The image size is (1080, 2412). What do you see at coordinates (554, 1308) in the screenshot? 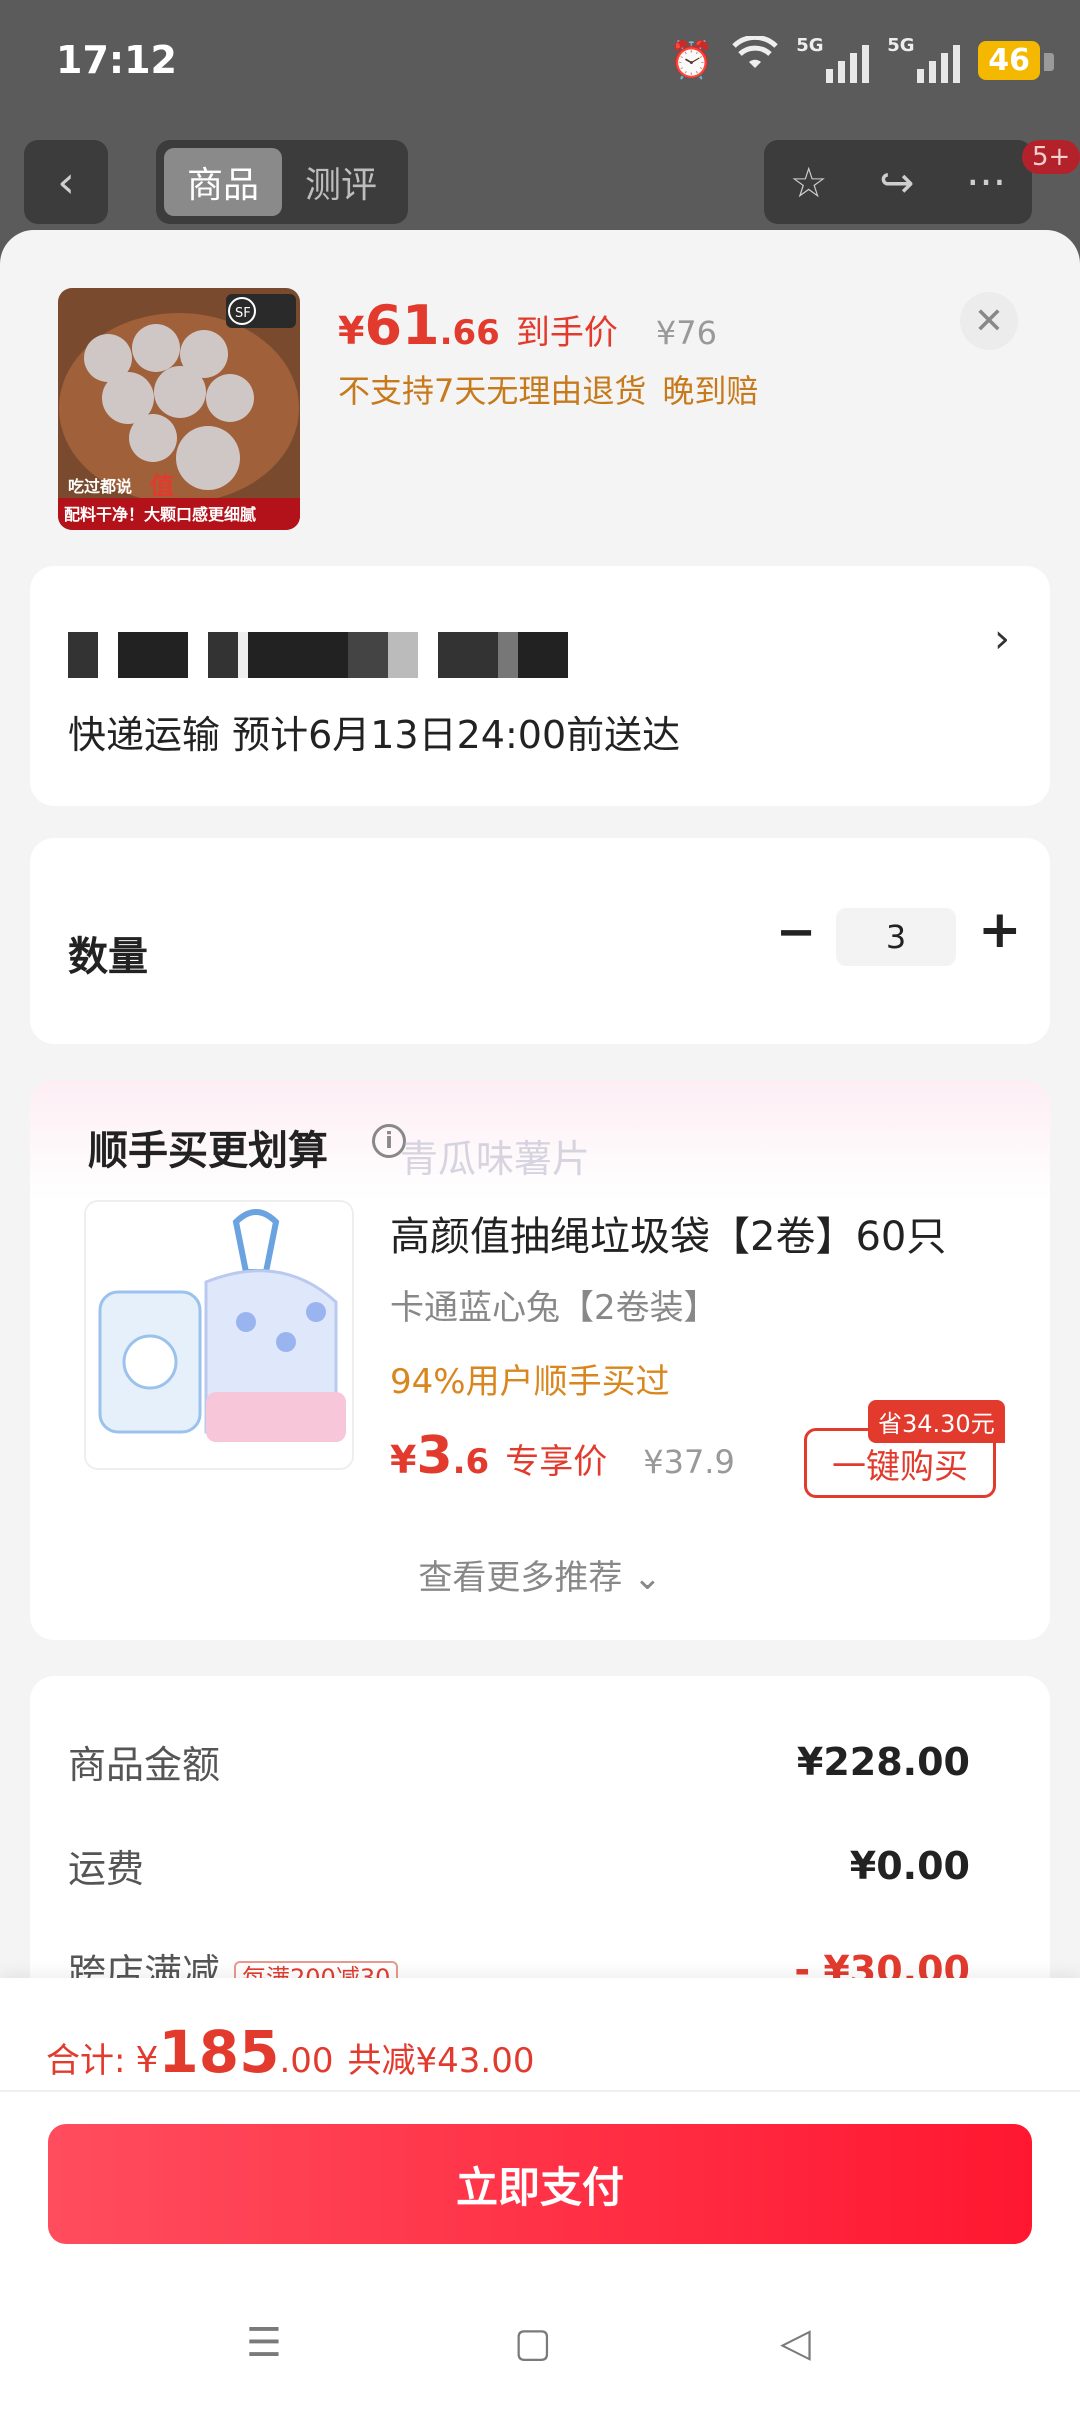
I see `recommend-item-spec: 卡通蓝心兔【2卷装】` at bounding box center [554, 1308].